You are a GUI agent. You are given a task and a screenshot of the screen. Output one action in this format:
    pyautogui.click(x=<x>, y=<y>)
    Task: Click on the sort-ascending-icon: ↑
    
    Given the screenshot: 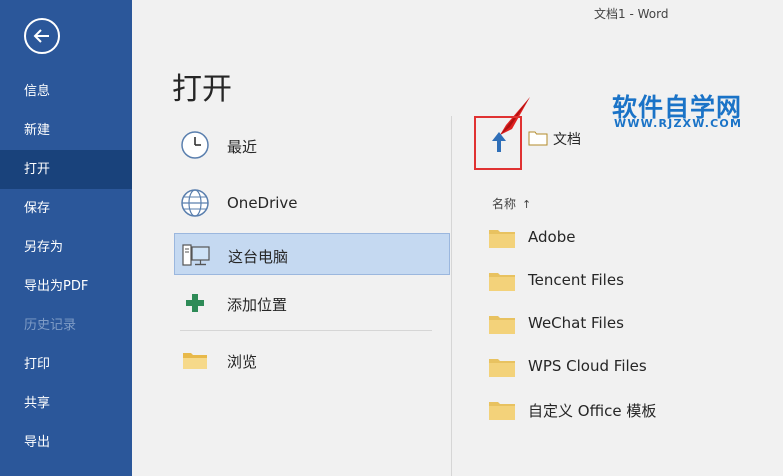 What is the action you would take?
    pyautogui.click(x=527, y=204)
    